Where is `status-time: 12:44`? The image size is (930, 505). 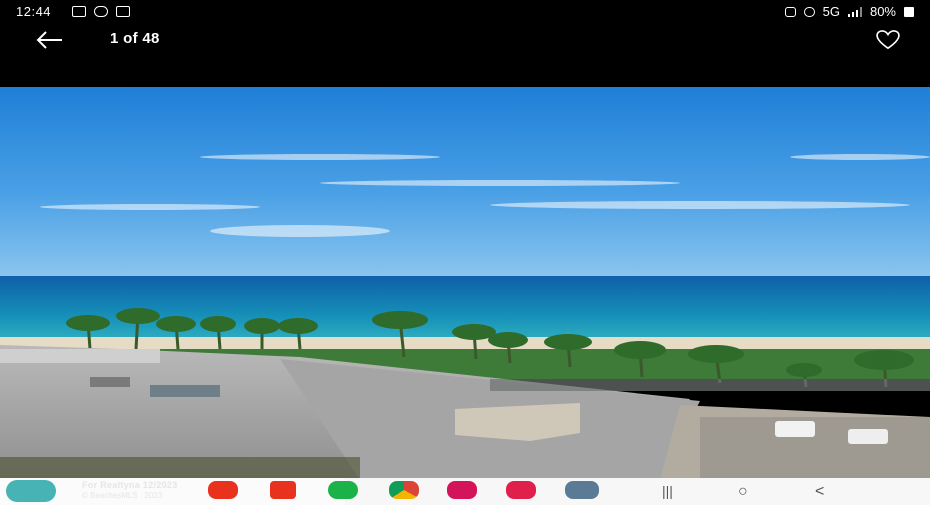 status-time: 12:44 is located at coordinates (34, 11).